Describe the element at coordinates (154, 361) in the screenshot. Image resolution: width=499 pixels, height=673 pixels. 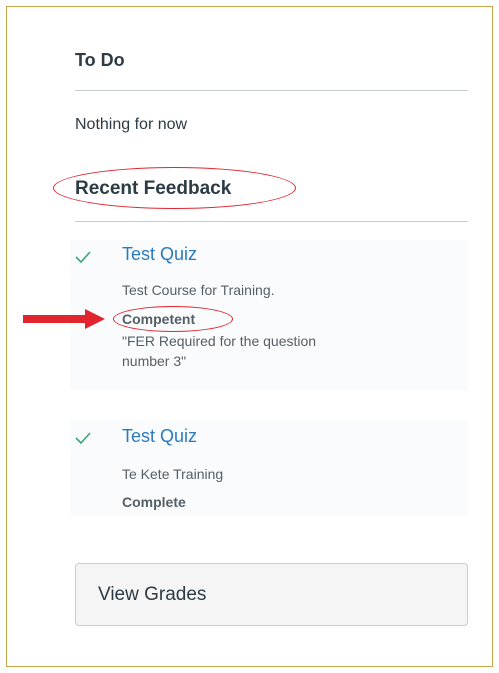
I see `feedback-item-comment-line: number 3"` at that location.